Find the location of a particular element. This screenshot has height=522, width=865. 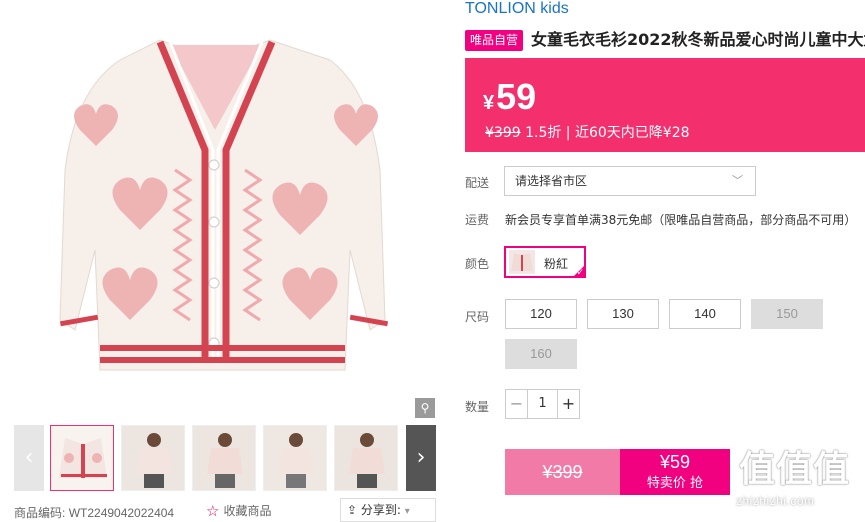

chevron-down-icon: ▾ is located at coordinates (407, 511).